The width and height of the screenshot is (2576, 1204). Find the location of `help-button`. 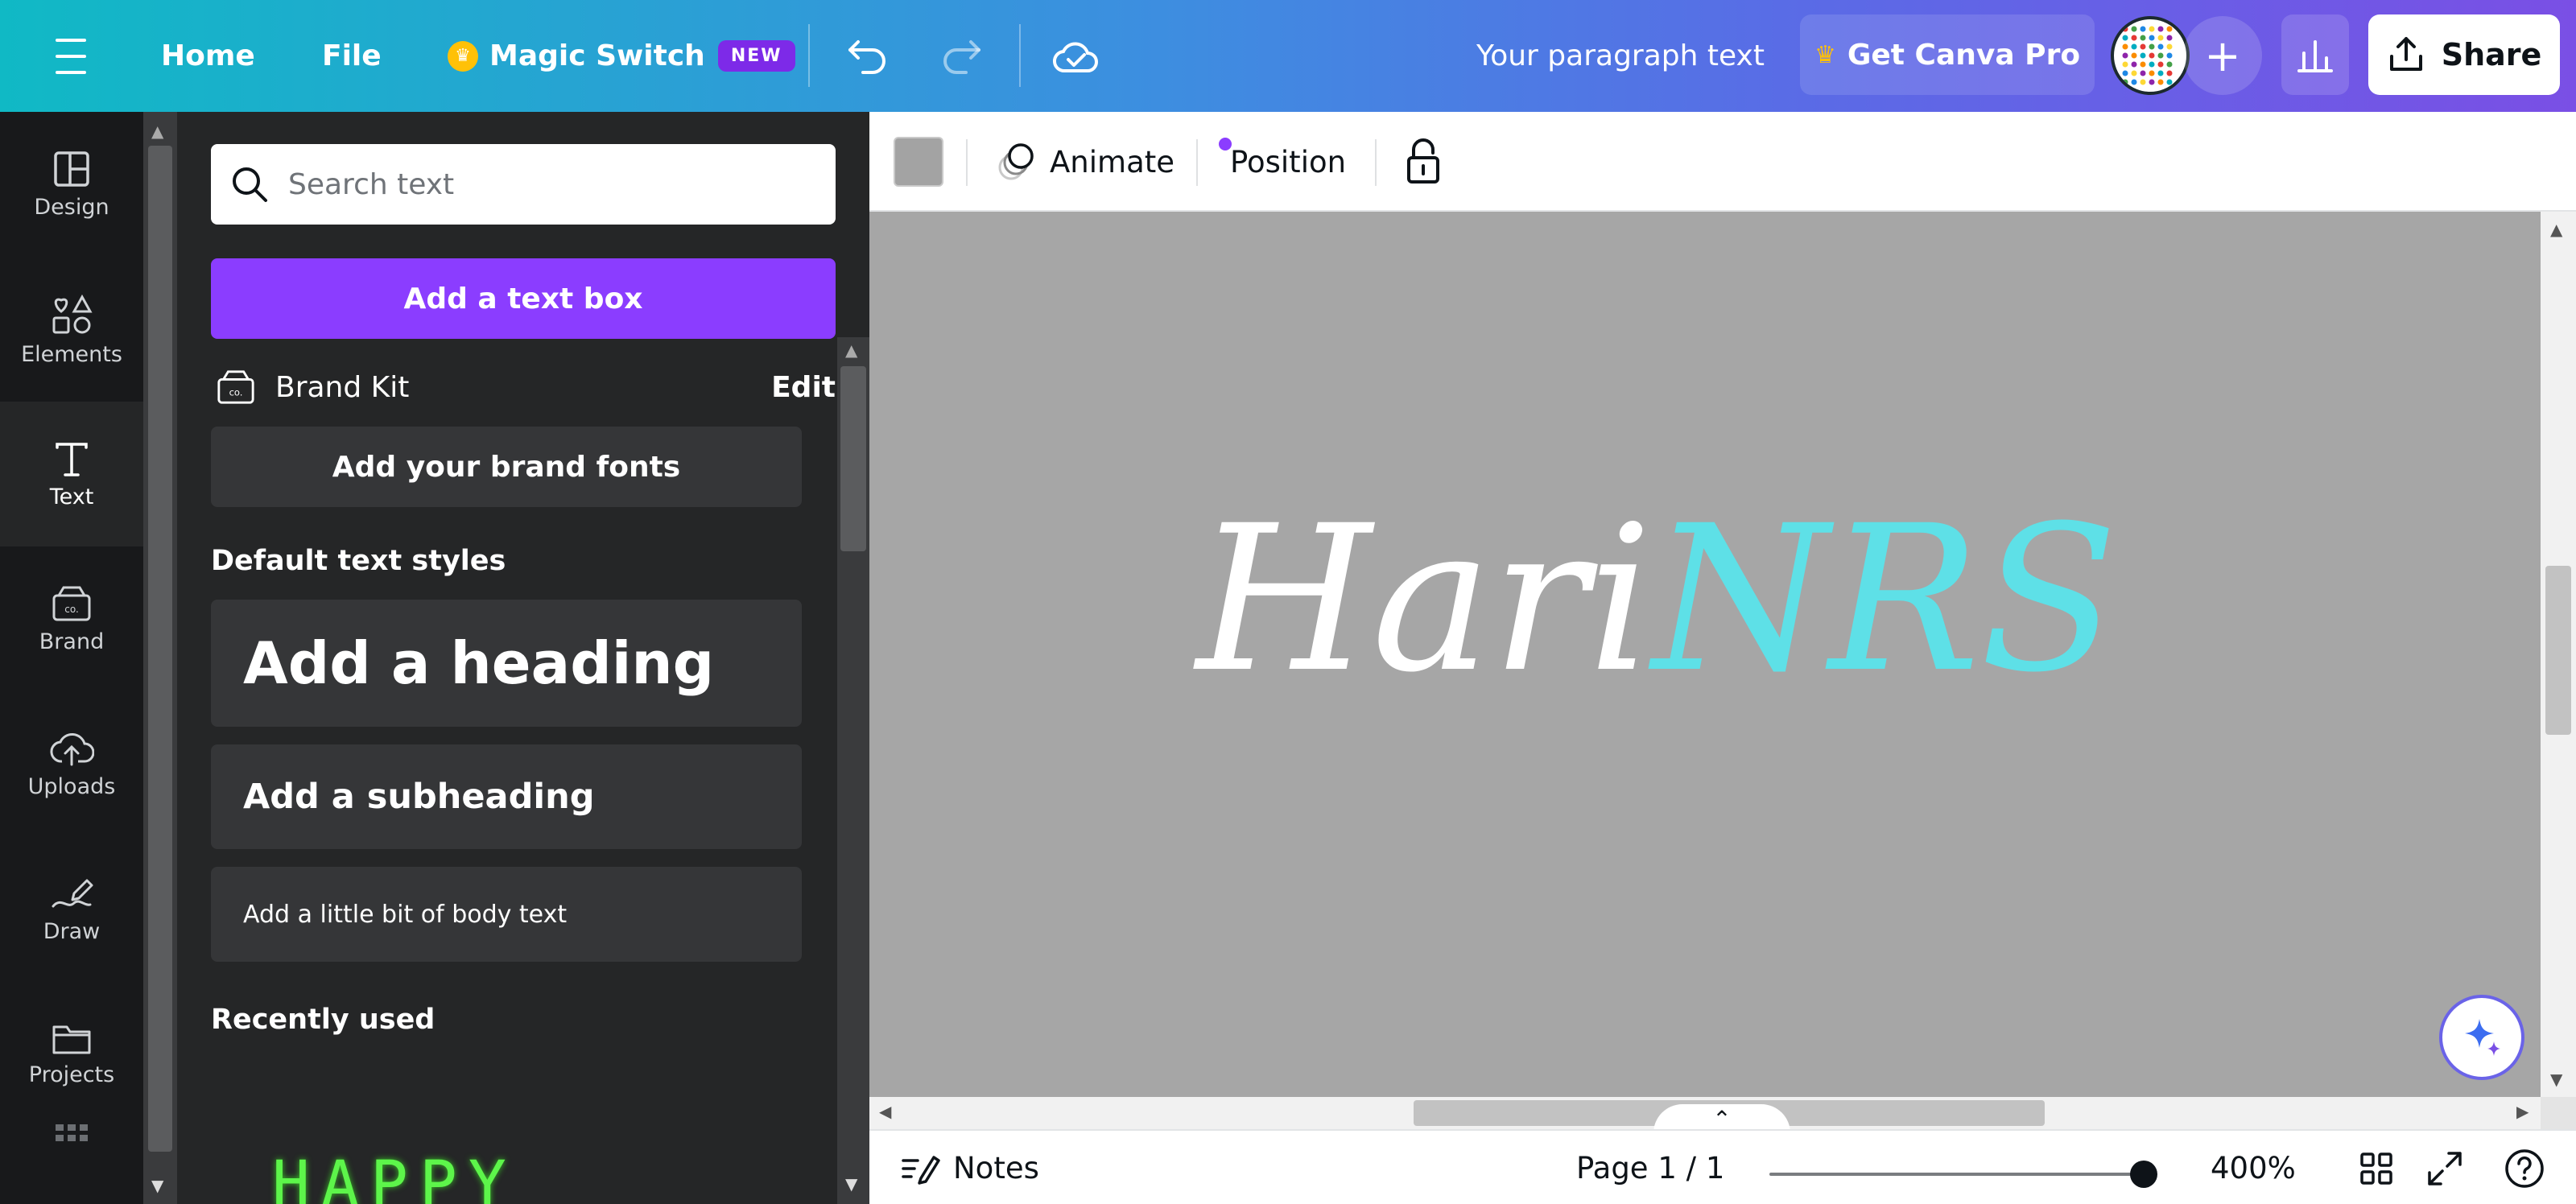

help-button is located at coordinates (2524, 1167).